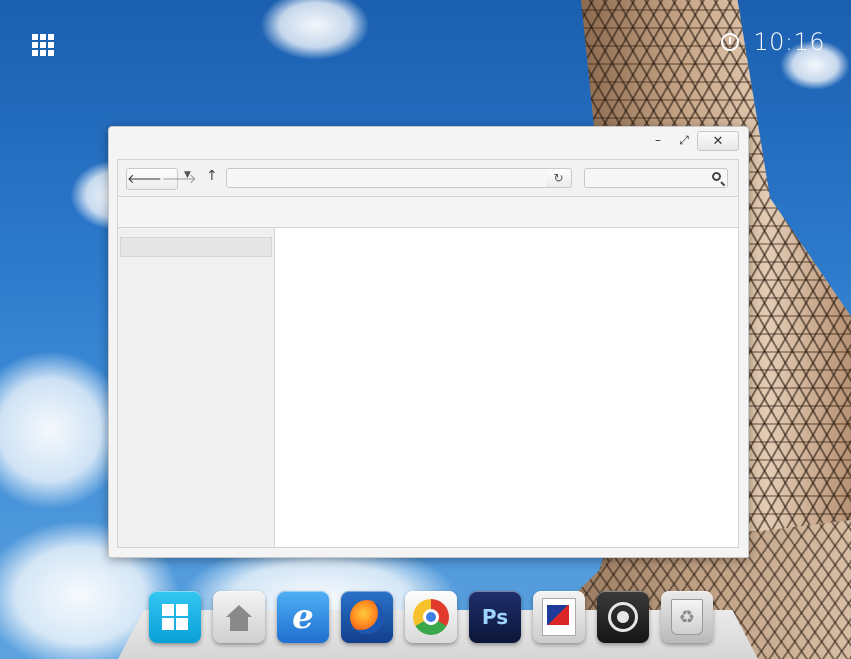 This screenshot has width=851, height=659. What do you see at coordinates (367, 617) in the screenshot?
I see `firefox-icon` at bounding box center [367, 617].